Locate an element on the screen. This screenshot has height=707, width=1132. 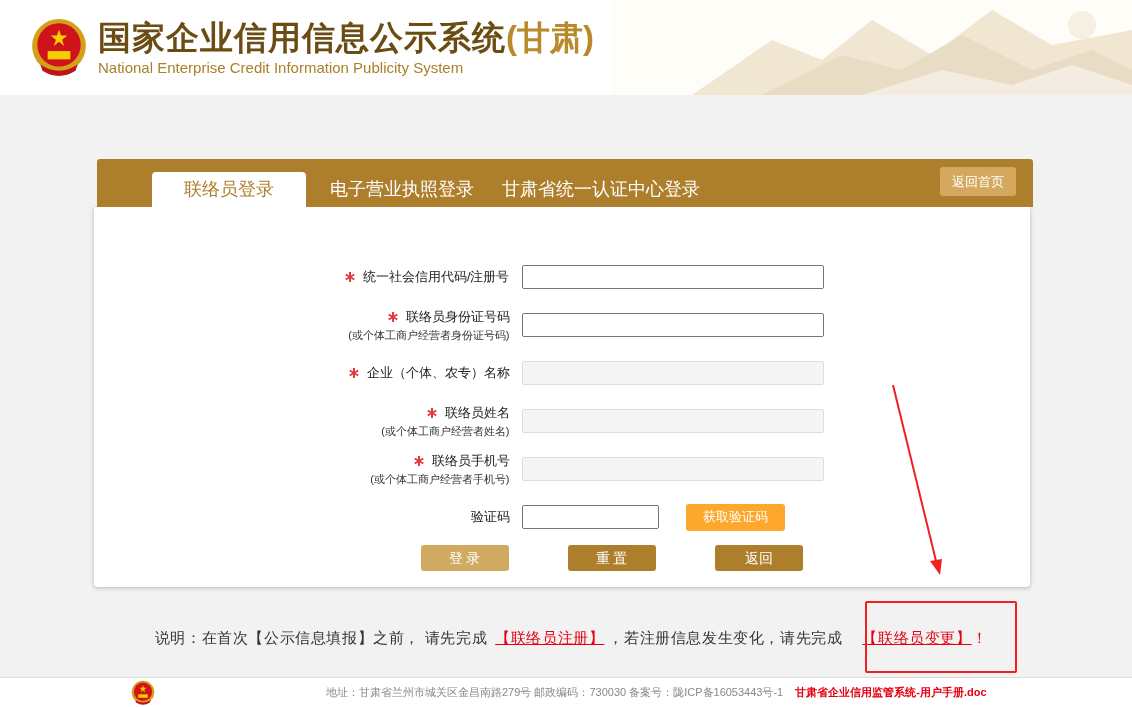
site-subtitle: National Enterprise Credit Information Publicity System is located at coordinates (281, 67).